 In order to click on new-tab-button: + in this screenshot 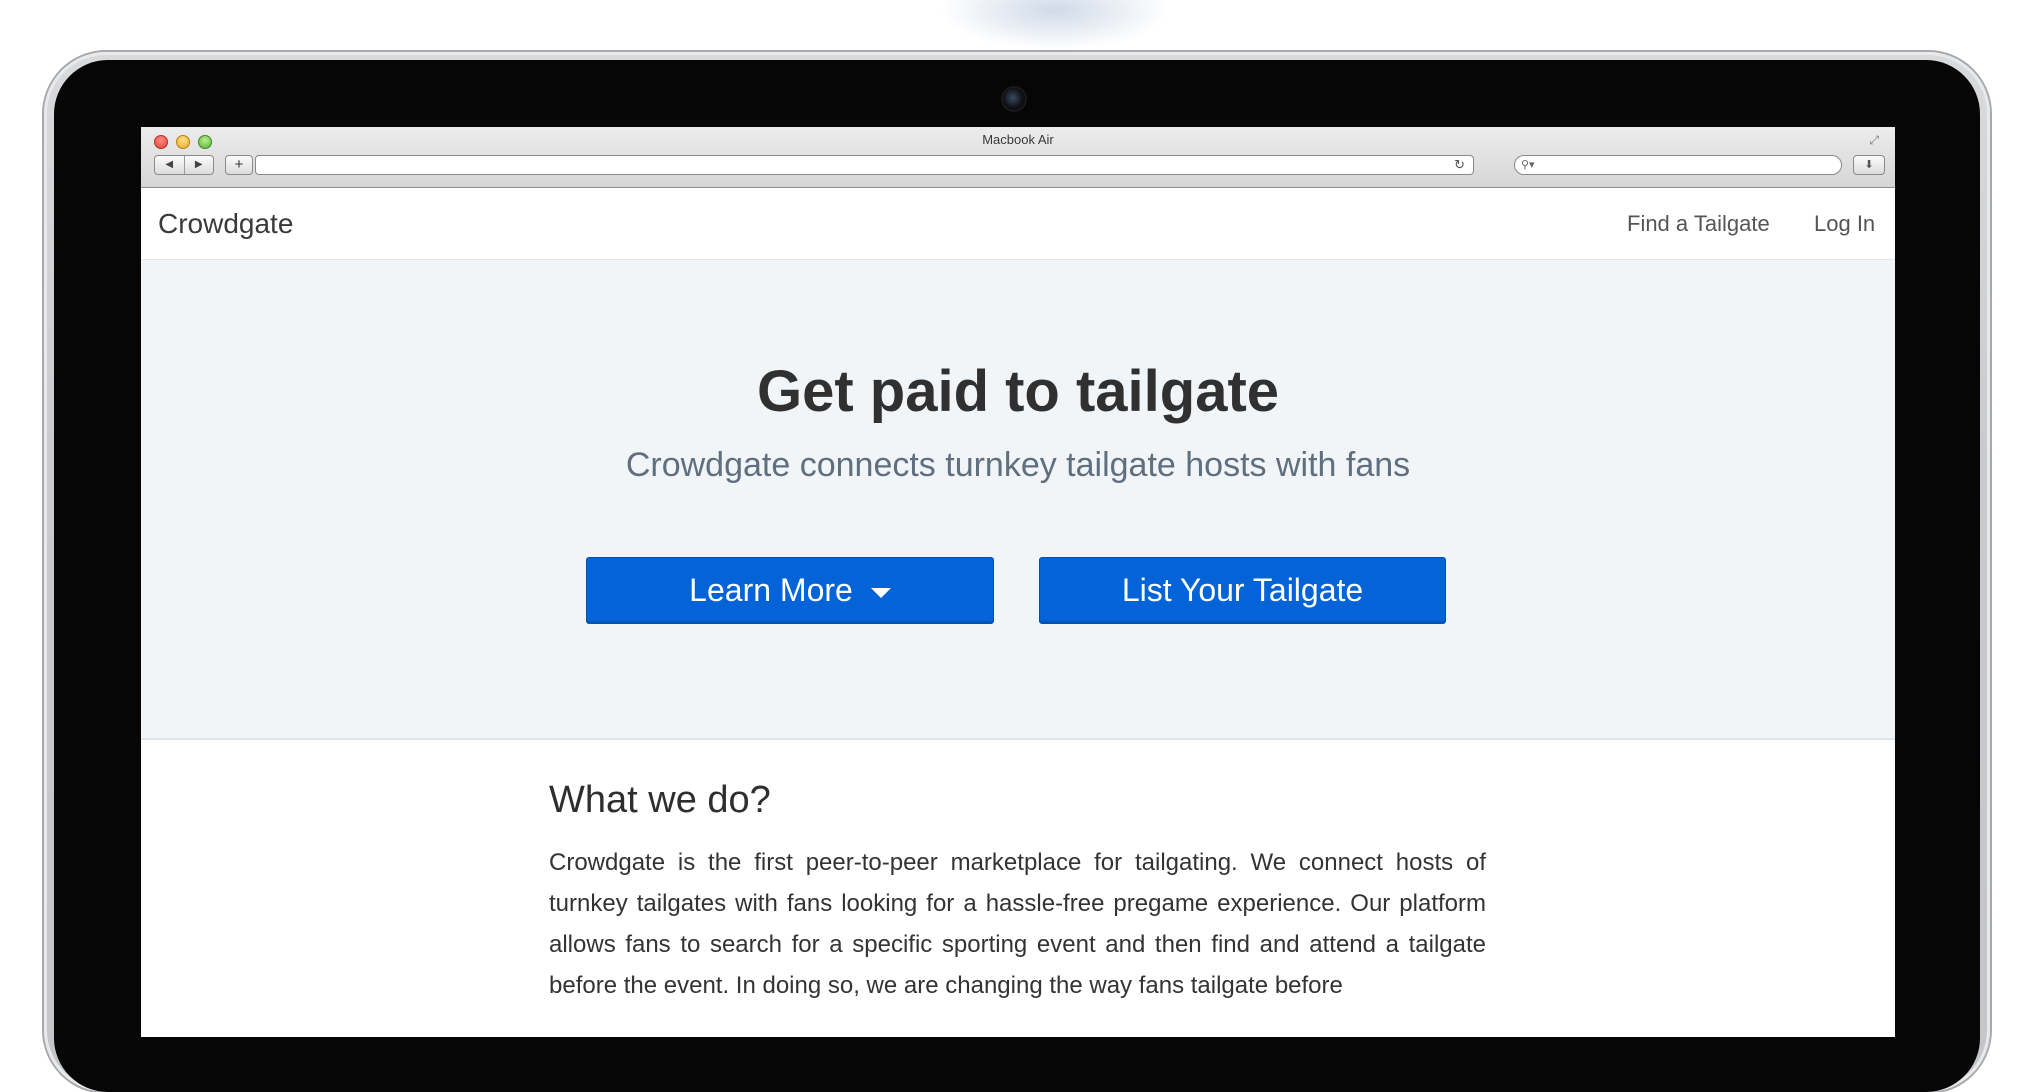, I will do `click(239, 165)`.